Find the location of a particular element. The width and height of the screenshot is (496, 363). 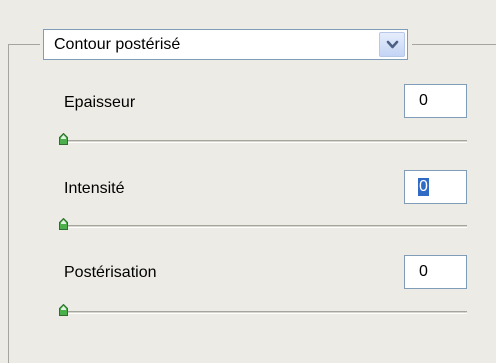

epaisseur-label: Epaisseur is located at coordinates (100, 102).